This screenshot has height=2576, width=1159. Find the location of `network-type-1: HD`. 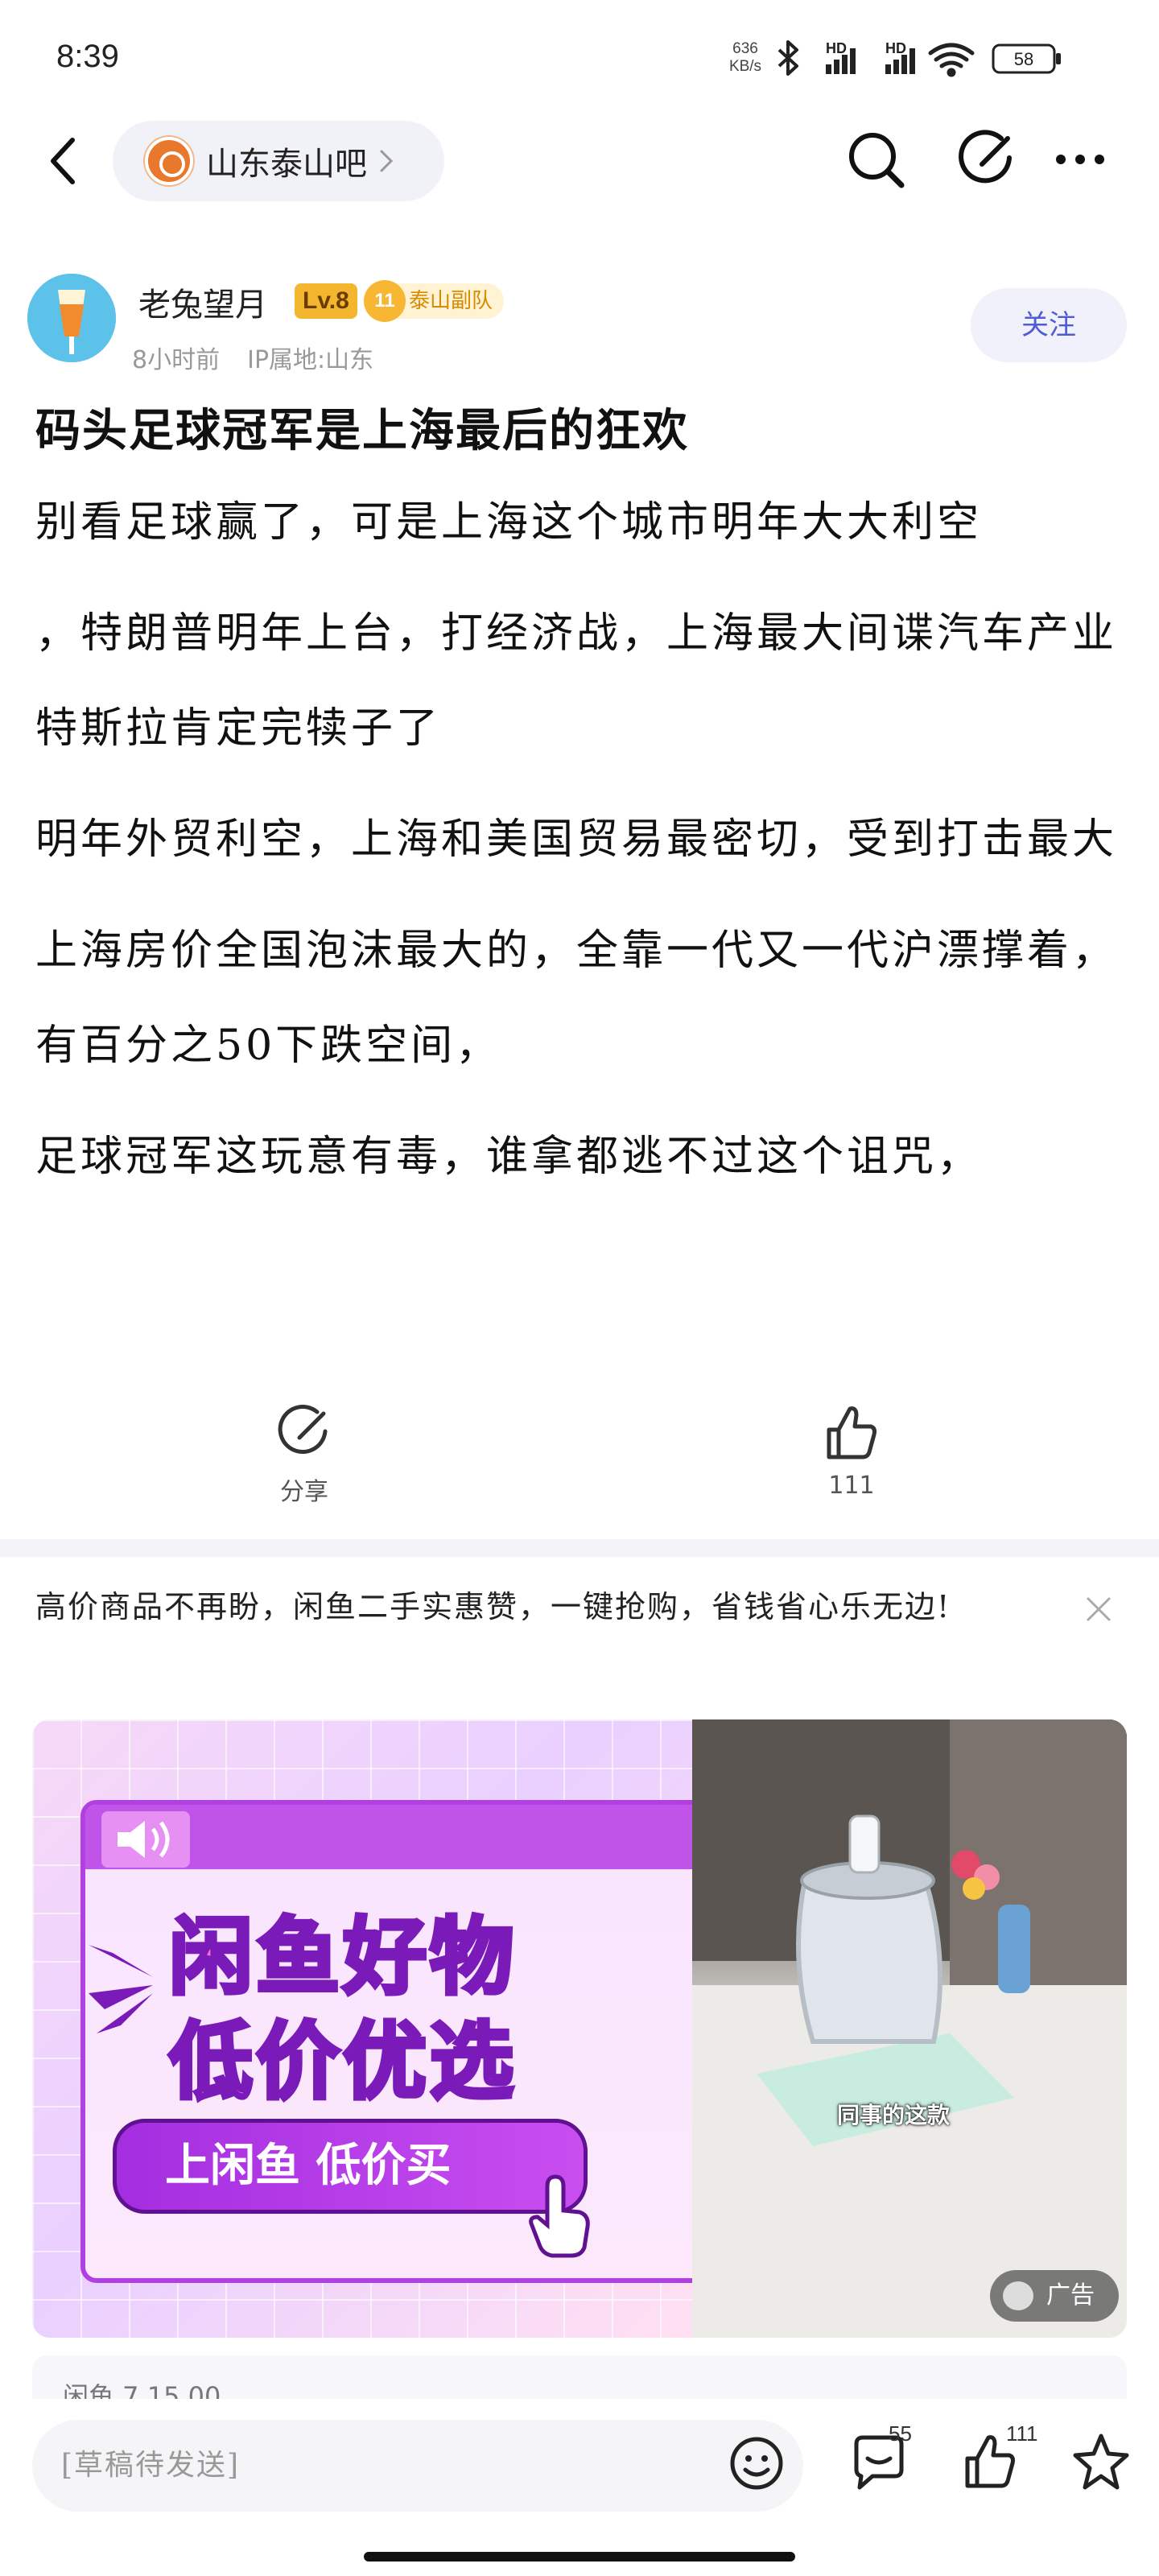

network-type-1: HD is located at coordinates (837, 48).